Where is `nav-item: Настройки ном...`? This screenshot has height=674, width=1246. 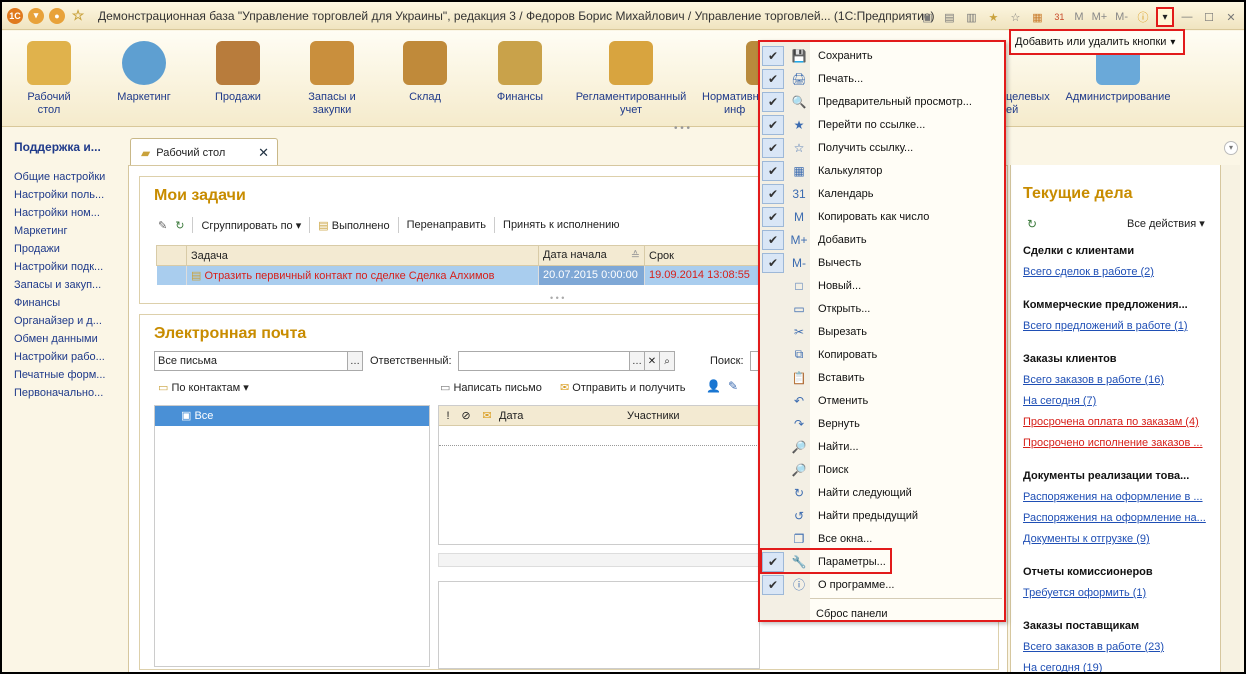 nav-item: Настройки ном... is located at coordinates (62, 213).